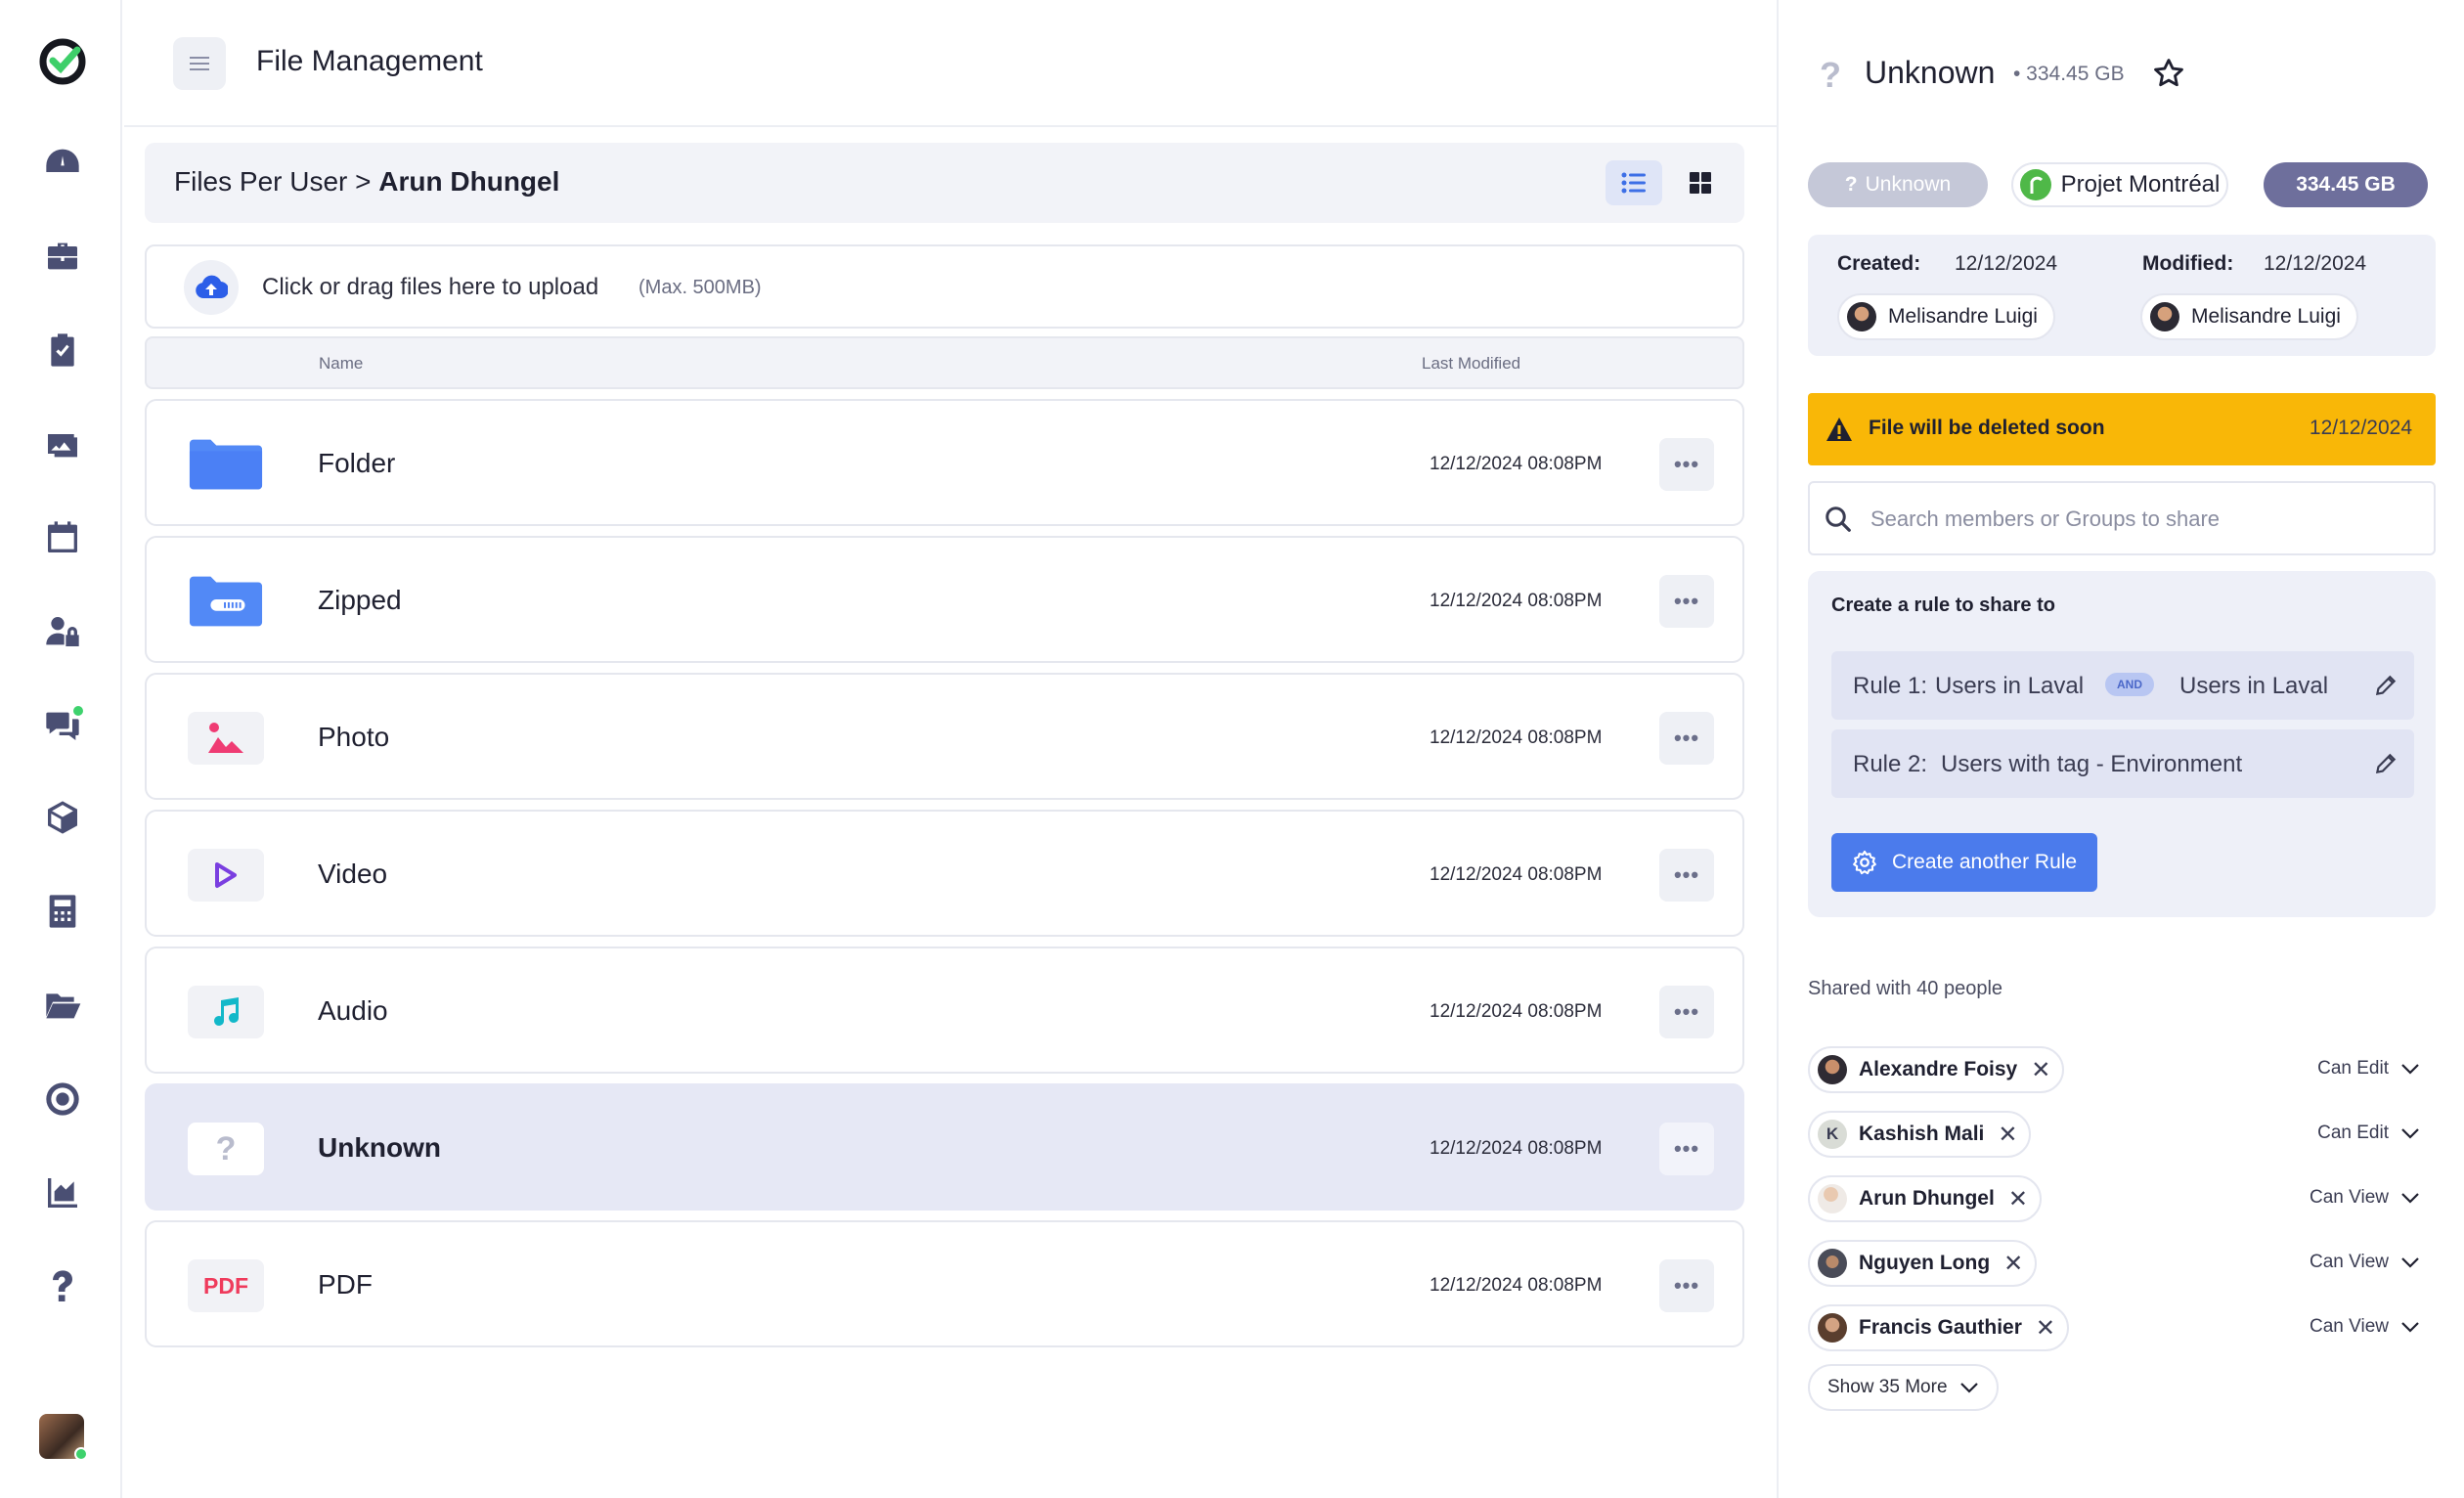 This screenshot has width=2464, height=1498. I want to click on warning-icon, so click(1839, 429).